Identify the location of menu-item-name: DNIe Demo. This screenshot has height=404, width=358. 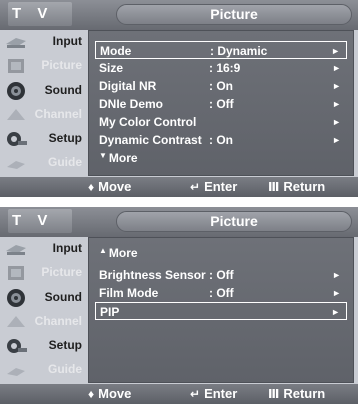
(131, 104).